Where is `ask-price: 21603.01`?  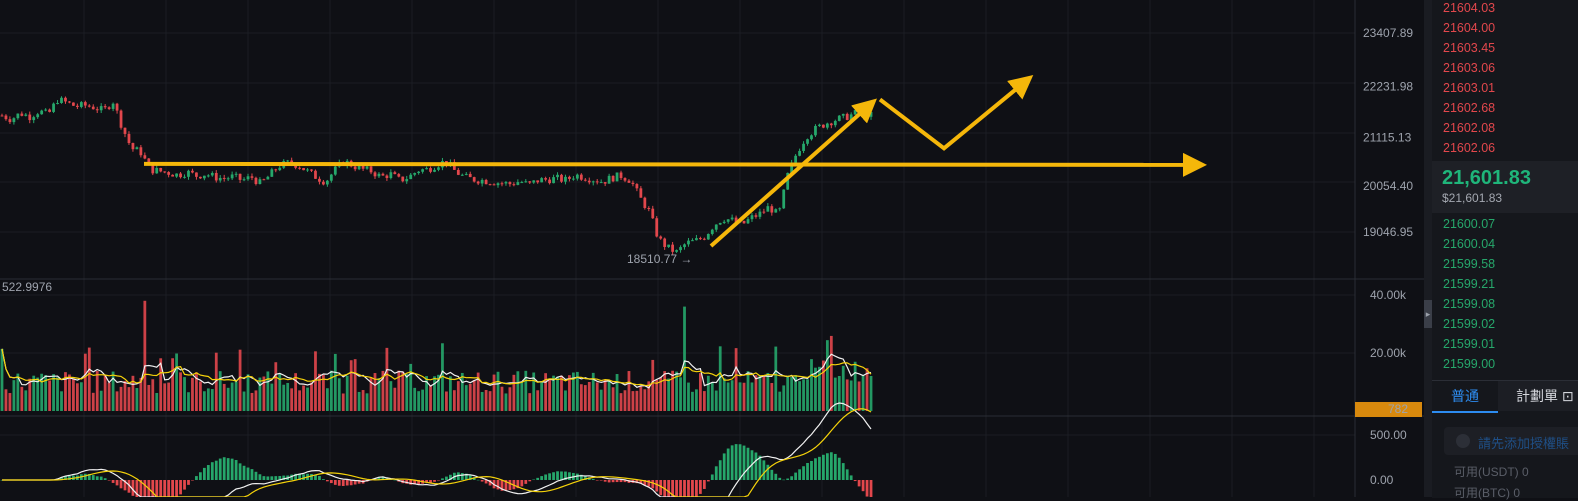 ask-price: 21603.01 is located at coordinates (1469, 88).